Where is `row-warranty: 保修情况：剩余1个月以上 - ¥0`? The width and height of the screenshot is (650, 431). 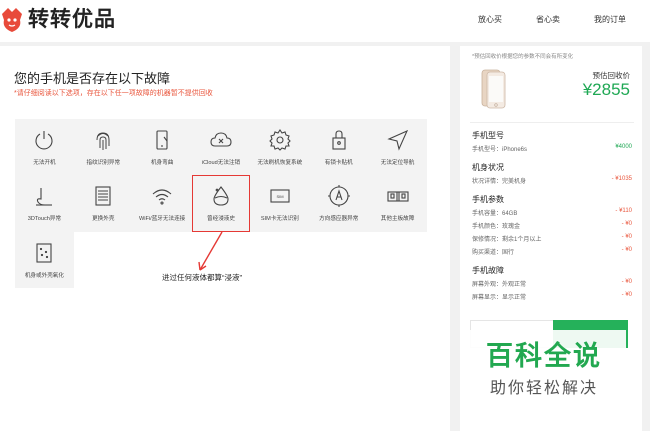
row-warranty: 保修情况：剩余1个月以上 - ¥0 is located at coordinates (552, 238).